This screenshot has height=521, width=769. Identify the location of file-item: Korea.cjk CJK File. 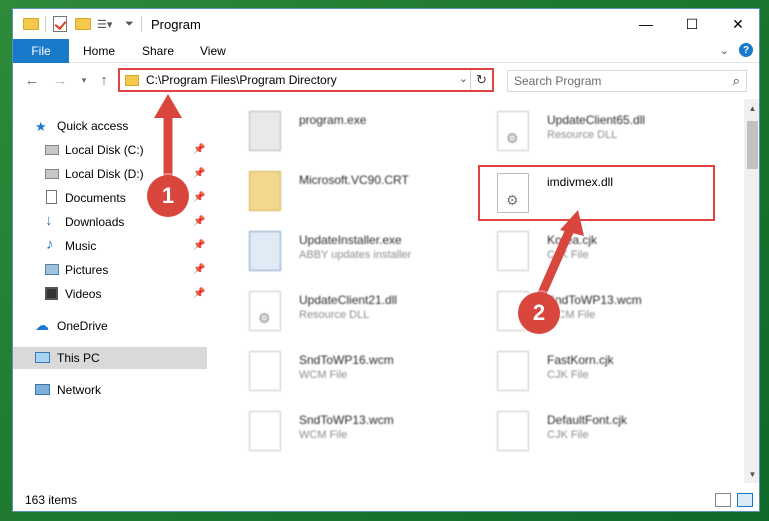
(609, 251).